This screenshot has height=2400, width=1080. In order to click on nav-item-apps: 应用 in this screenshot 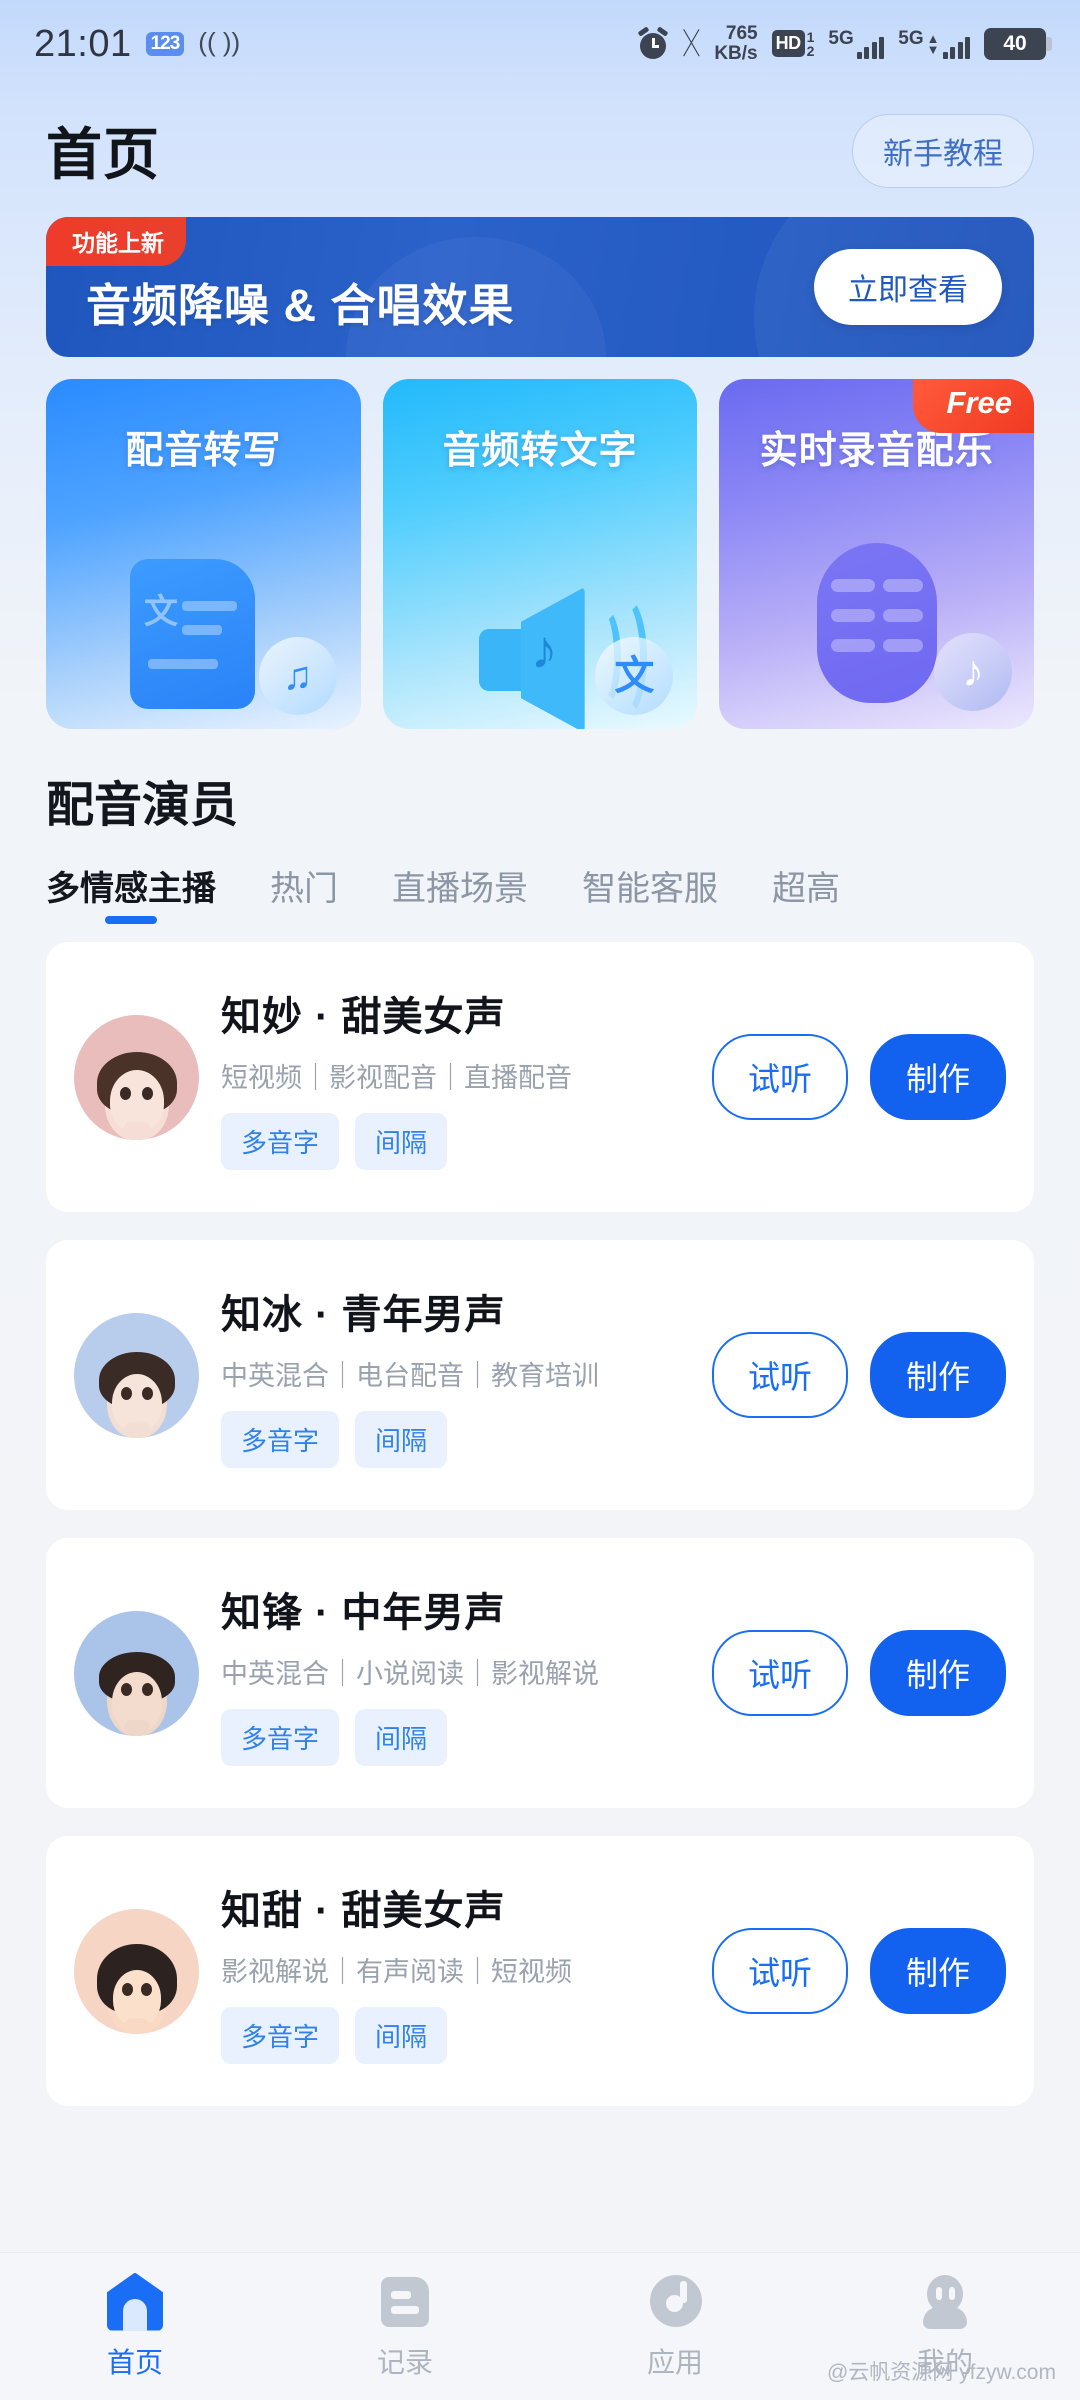, I will do `click(675, 2327)`.